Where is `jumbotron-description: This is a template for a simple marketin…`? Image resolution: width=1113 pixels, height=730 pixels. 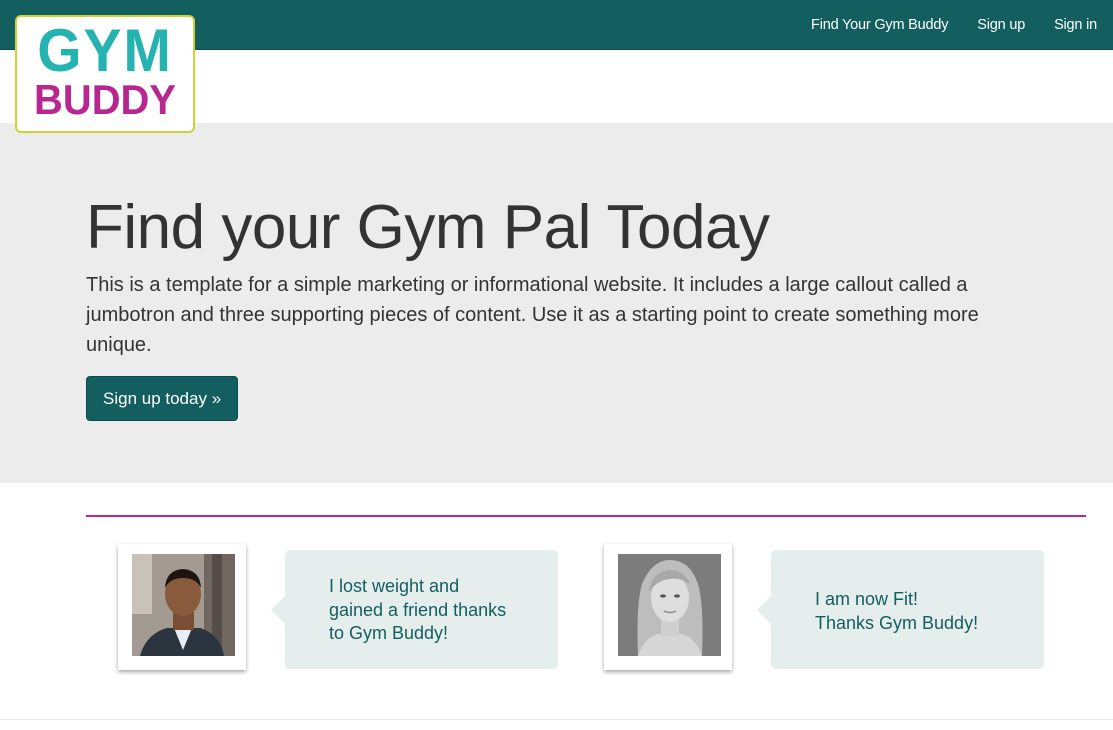 jumbotron-description: This is a template for a simple marketin… is located at coordinates (532, 315).